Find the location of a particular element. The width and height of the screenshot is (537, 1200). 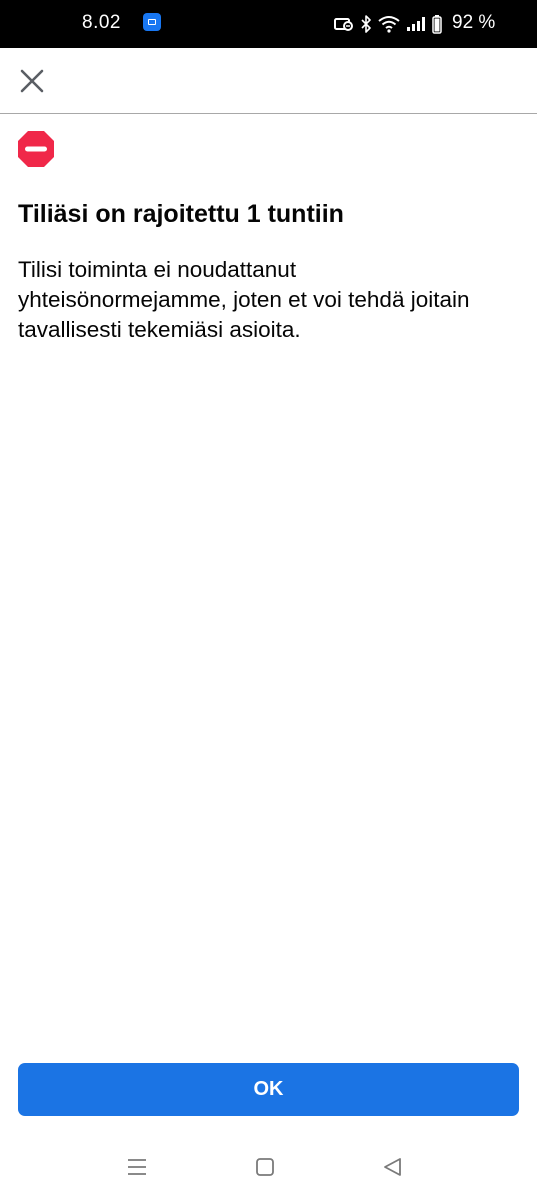

back-button is located at coordinates (393, 1167).